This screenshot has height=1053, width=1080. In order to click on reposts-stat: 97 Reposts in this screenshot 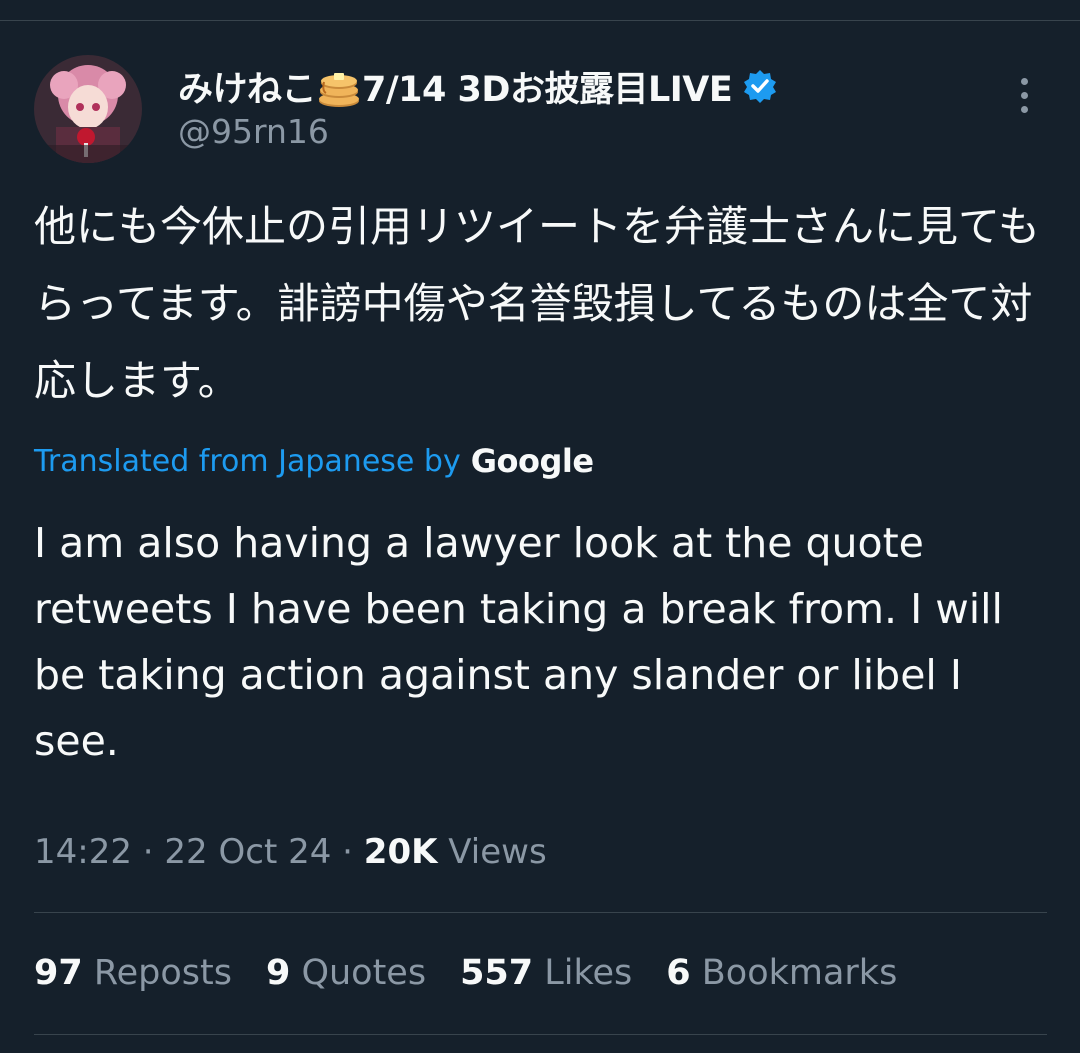, I will do `click(133, 973)`.